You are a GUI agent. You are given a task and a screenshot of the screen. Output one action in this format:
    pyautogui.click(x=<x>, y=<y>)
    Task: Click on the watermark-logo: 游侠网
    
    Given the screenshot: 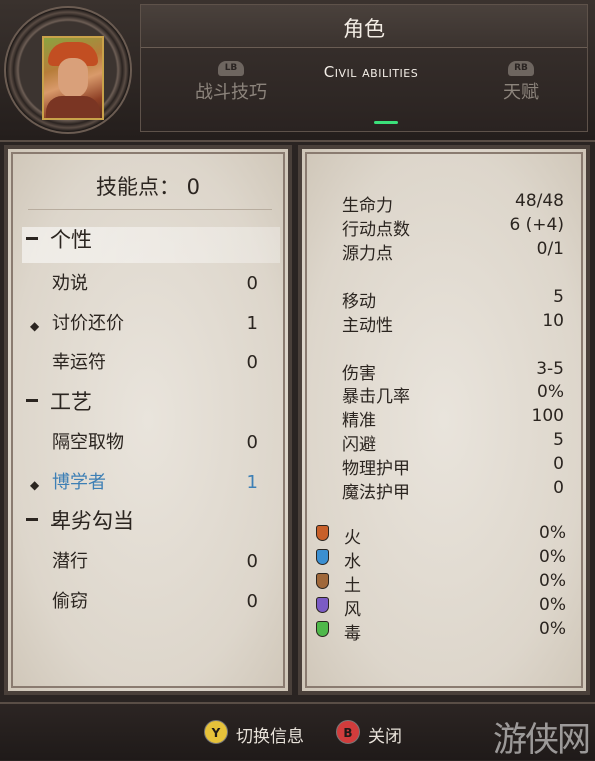 What is the action you would take?
    pyautogui.click(x=542, y=740)
    